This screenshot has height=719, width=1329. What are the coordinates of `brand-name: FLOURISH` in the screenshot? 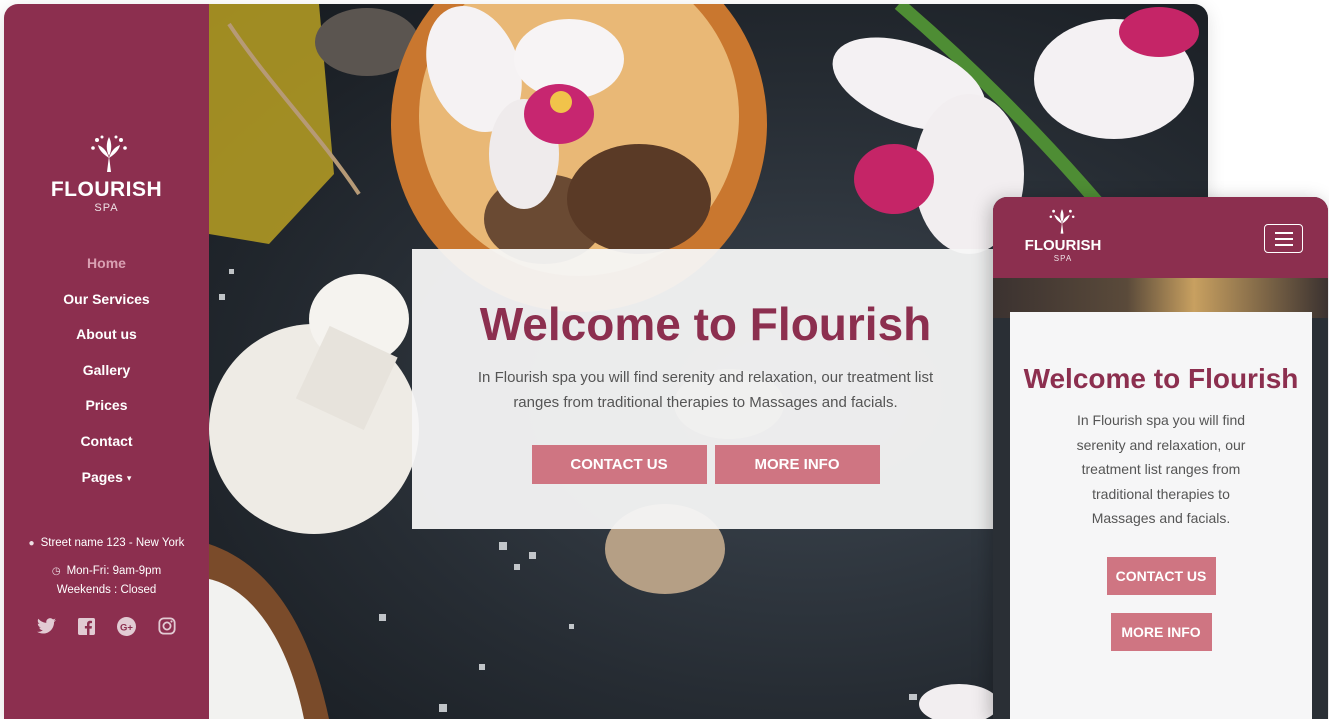 It's located at (106, 190).